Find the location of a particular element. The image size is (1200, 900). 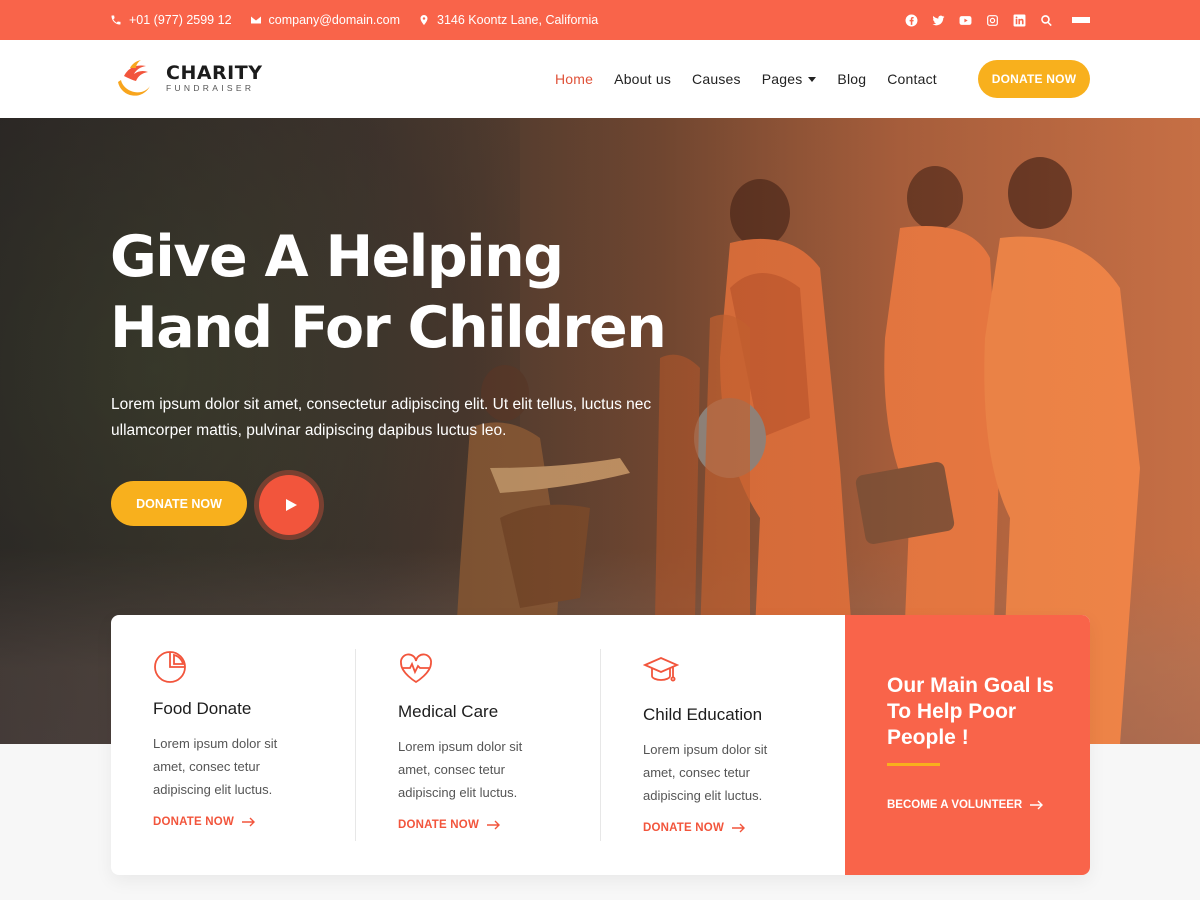

nav-blog: Blog is located at coordinates (851, 79).